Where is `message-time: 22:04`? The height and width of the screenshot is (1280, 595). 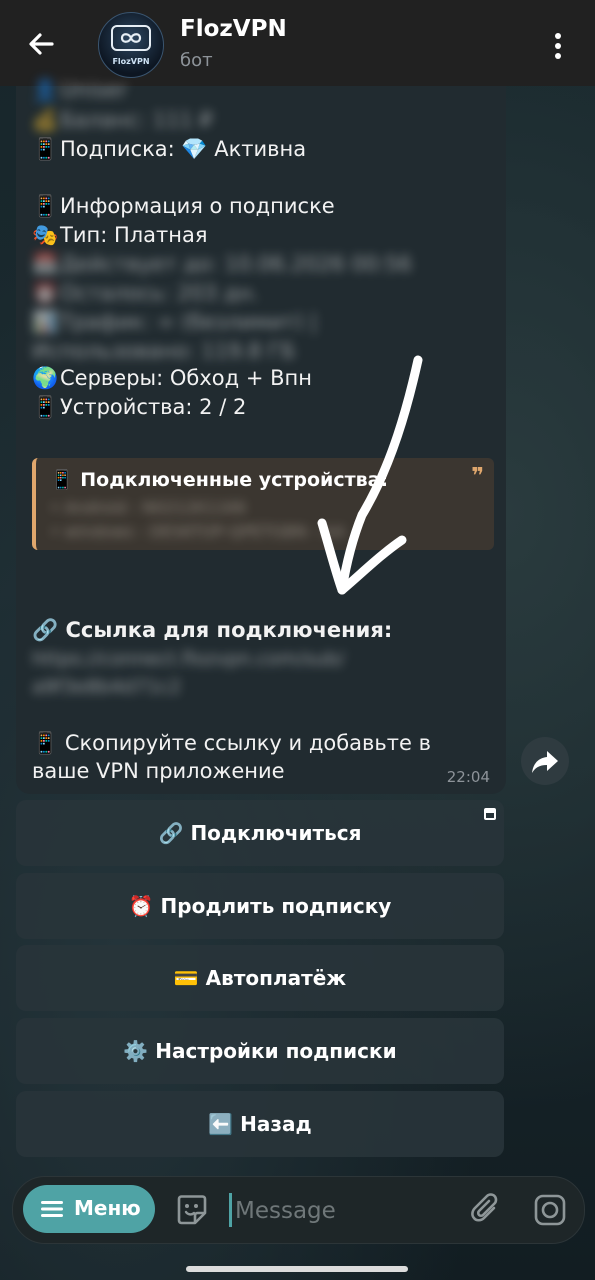
message-time: 22:04 is located at coordinates (468, 777).